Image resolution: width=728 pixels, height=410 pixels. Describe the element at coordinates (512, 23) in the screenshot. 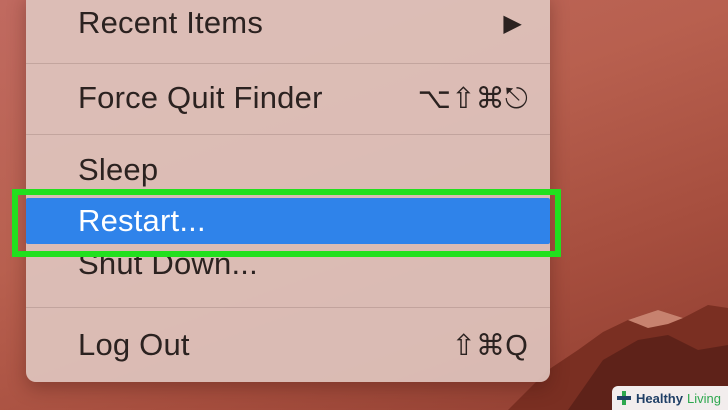

I see `submenu-arrow-icon: ▶` at that location.